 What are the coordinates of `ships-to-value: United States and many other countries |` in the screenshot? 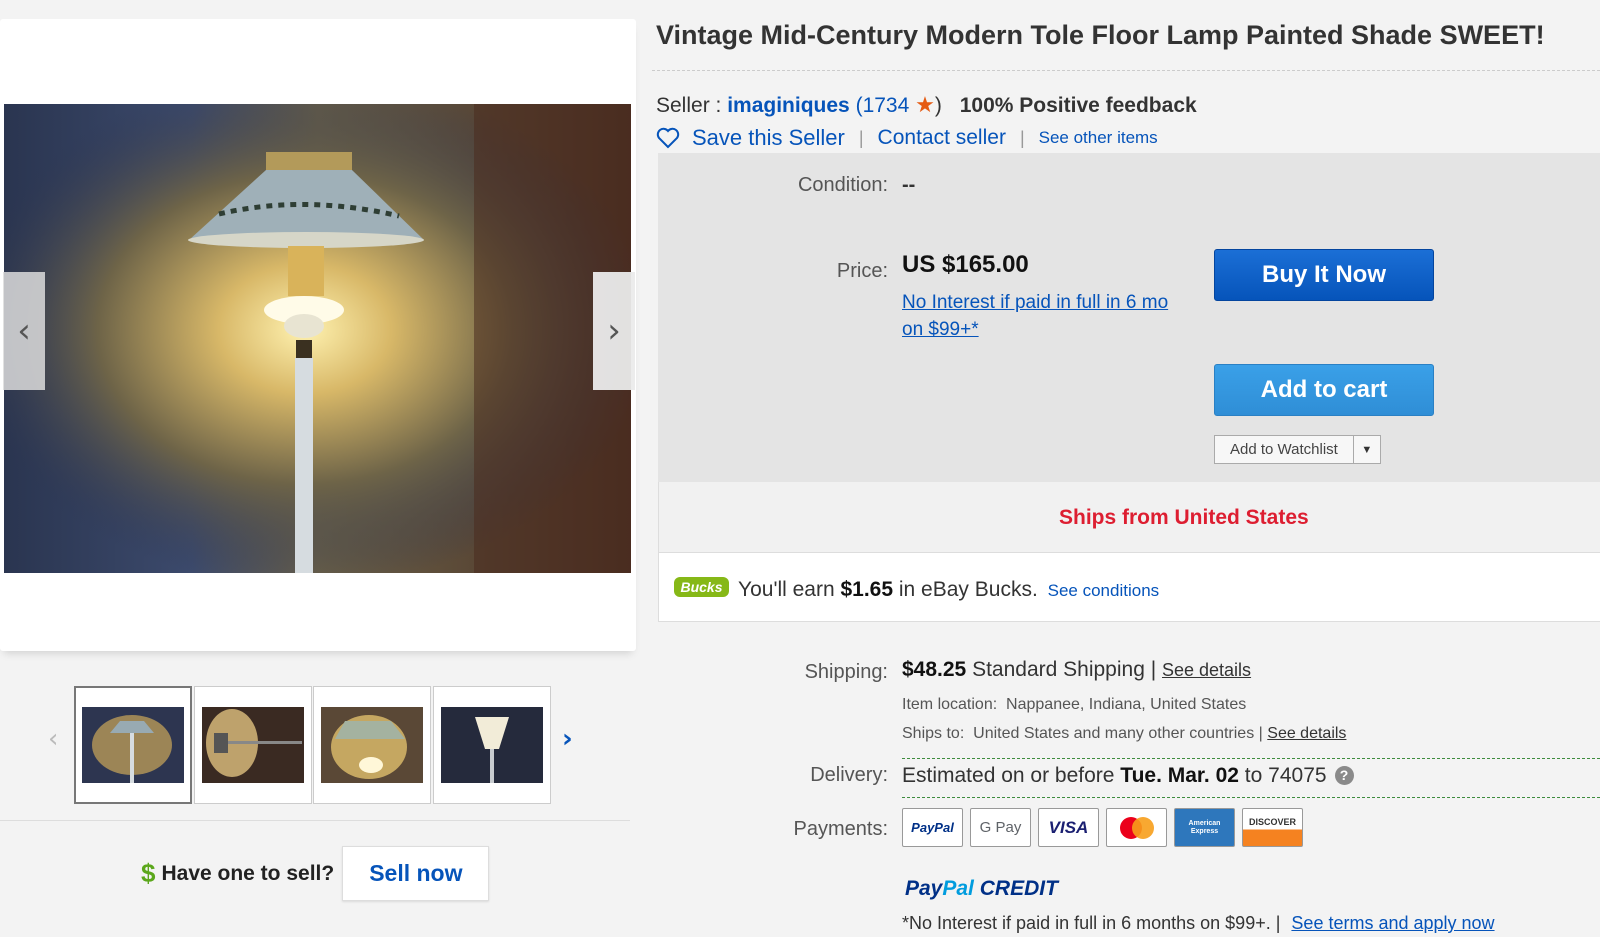 It's located at (1118, 733).